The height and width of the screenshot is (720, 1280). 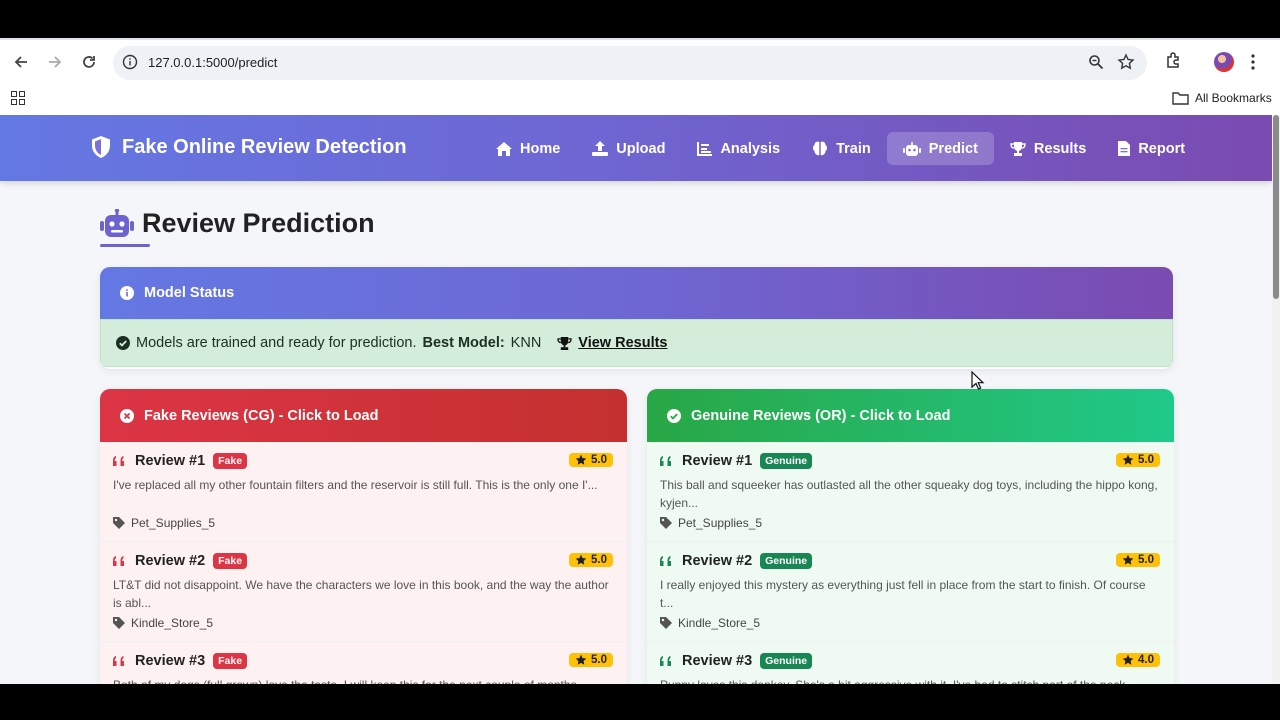 I want to click on fake-reviews-title: Fake Reviews (CG) - Click to Load, so click(x=261, y=415).